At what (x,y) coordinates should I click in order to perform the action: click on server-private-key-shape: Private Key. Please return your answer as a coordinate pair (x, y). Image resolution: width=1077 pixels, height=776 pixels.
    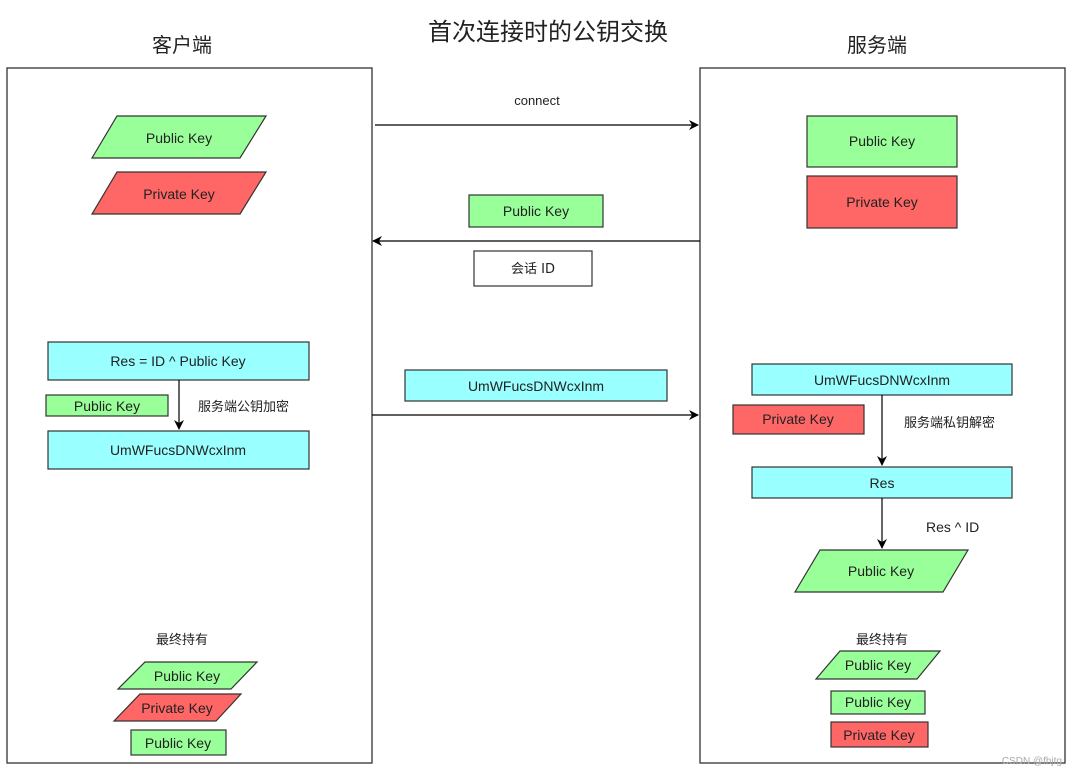
    Looking at the image, I should click on (882, 202).